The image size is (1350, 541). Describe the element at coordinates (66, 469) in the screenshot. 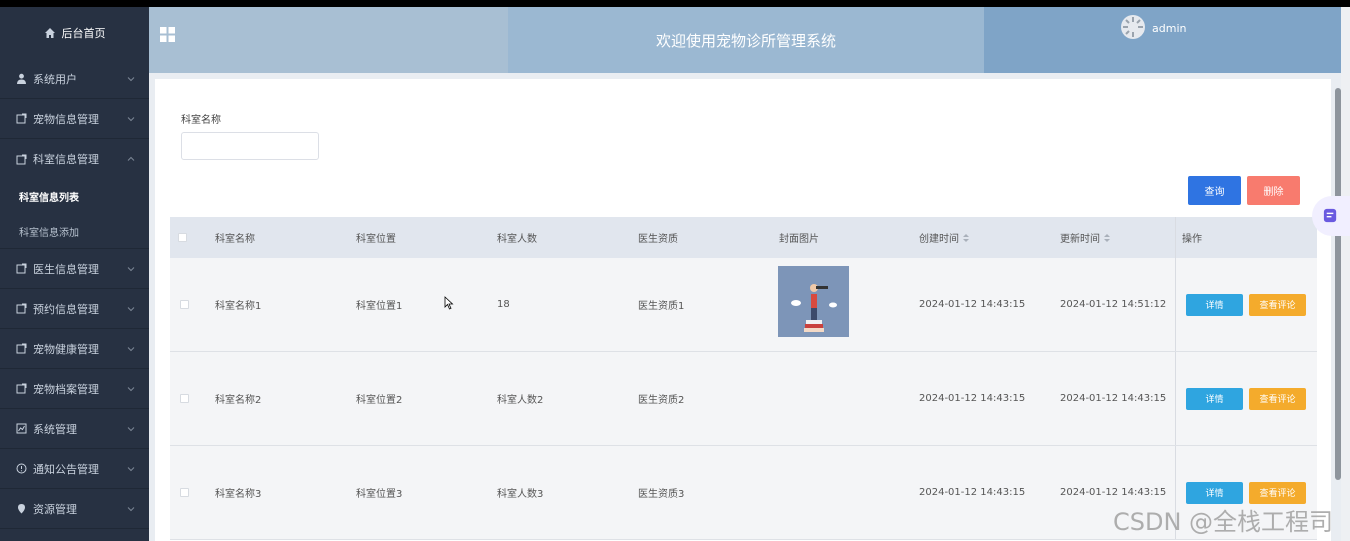

I see `sidebar-item-label: 通知公告管理` at that location.